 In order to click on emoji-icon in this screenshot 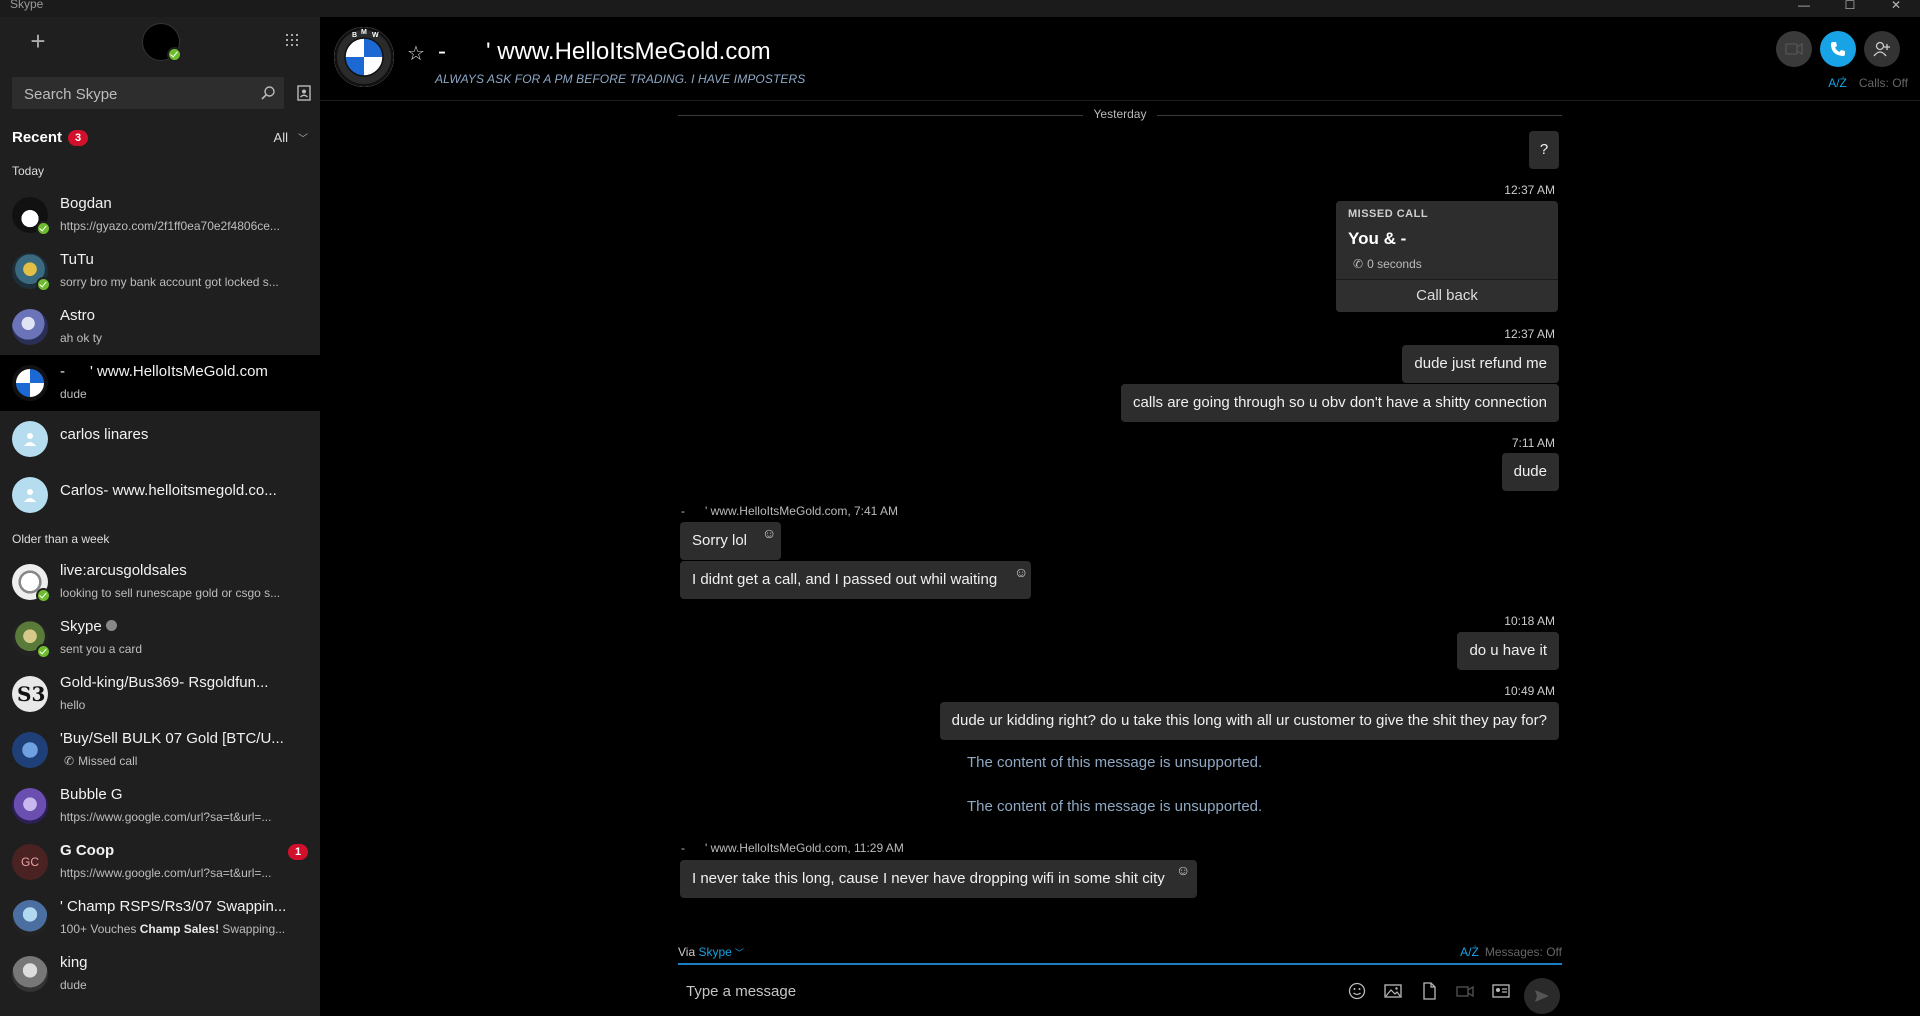, I will do `click(1357, 993)`.